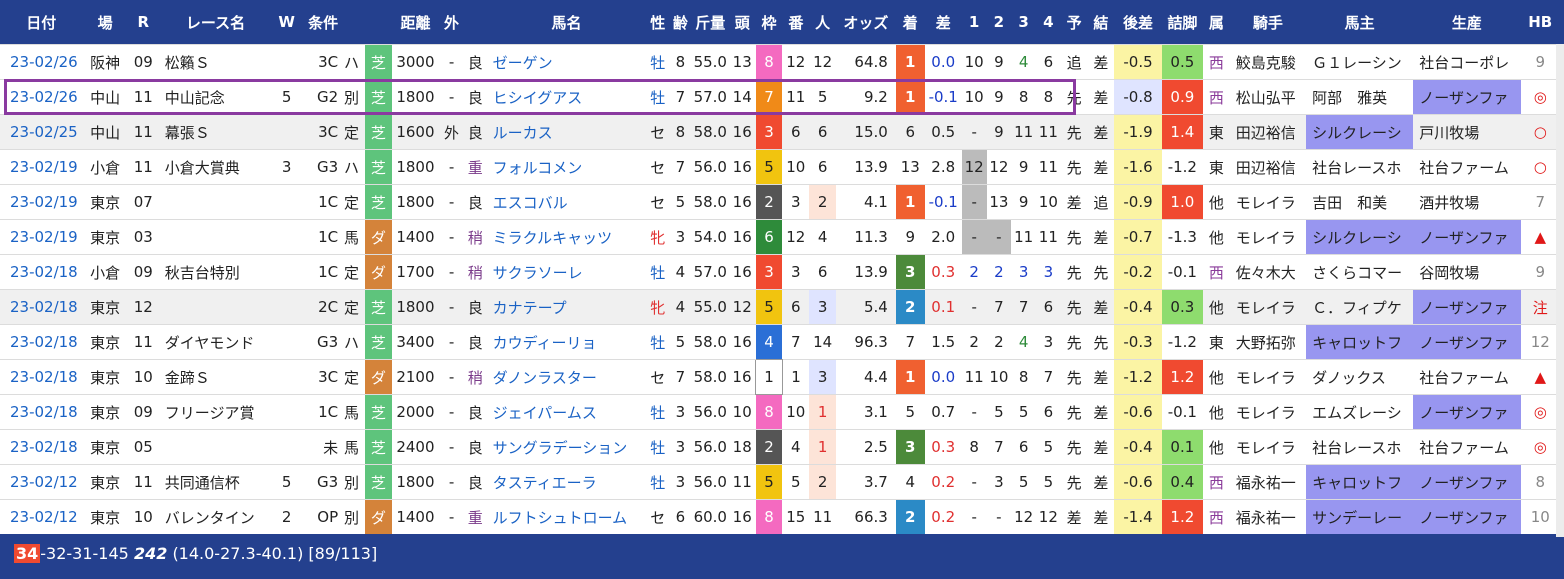 Image resolution: width=1564 pixels, height=579 pixels. I want to click on race-name: 金蹄Ｓ, so click(215, 377).